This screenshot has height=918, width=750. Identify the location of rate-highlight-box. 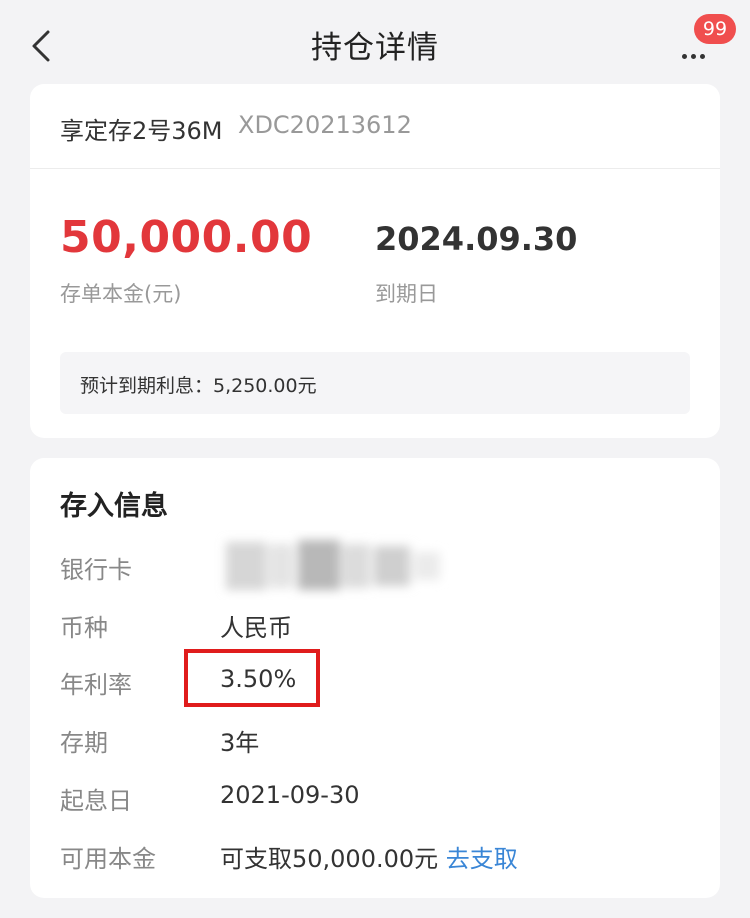
(252, 678).